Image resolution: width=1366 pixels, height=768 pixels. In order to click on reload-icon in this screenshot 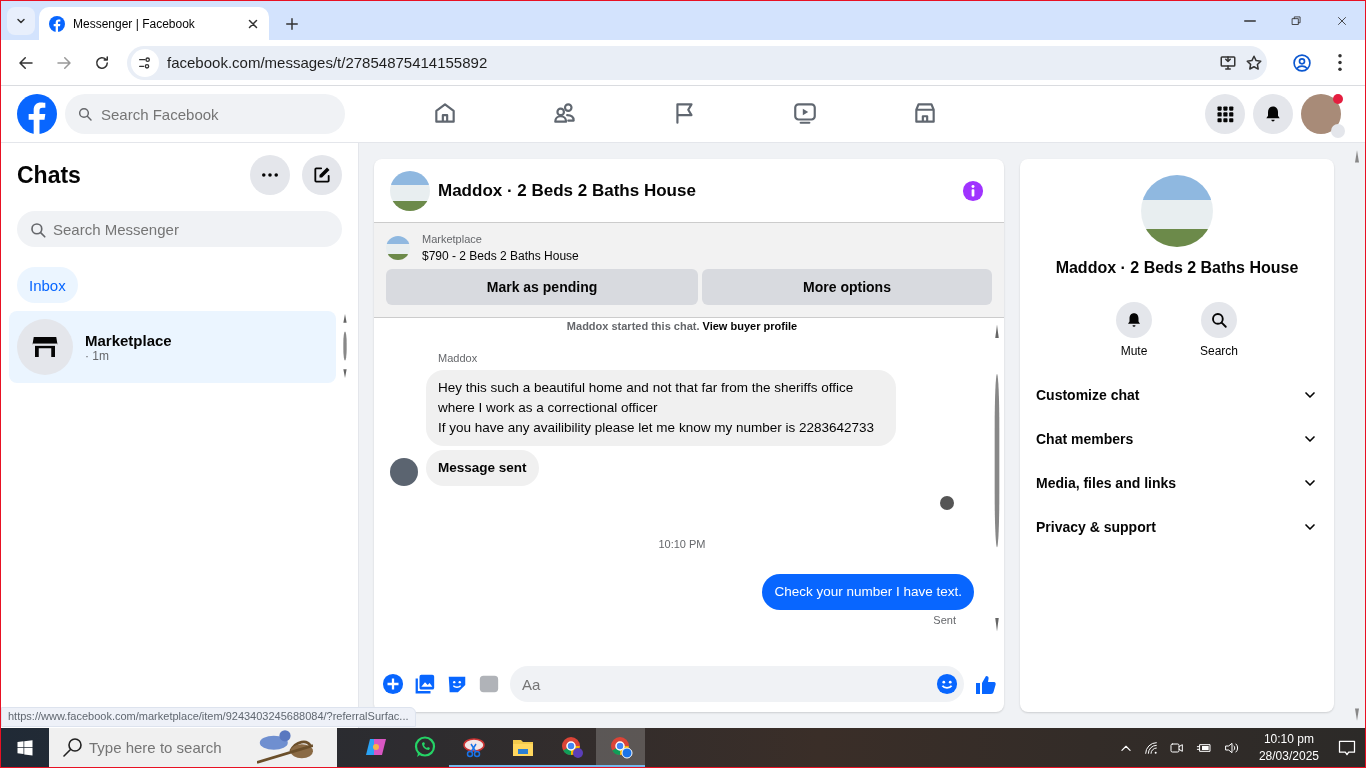, I will do `click(102, 62)`.